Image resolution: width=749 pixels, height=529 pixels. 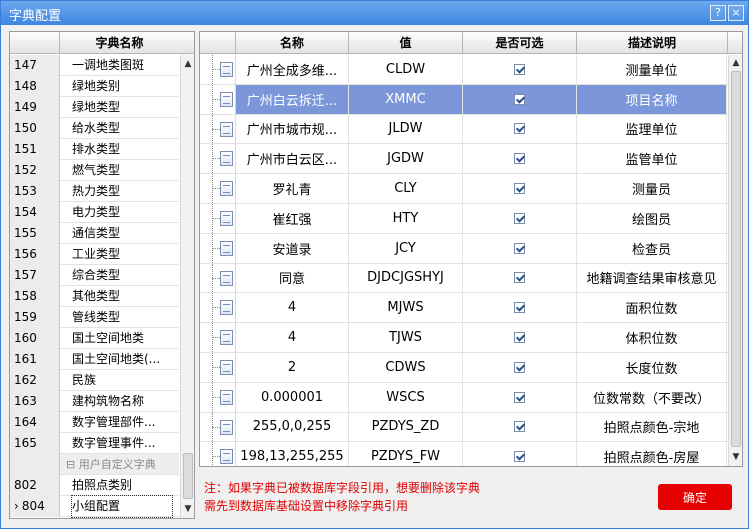 I want to click on cell-description: 面积位数, so click(x=652, y=308).